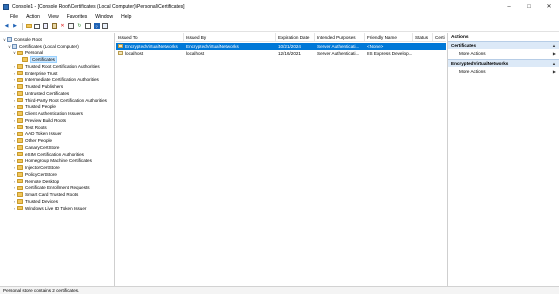 Image resolution: width=559 pixels, height=294 pixels. Describe the element at coordinates (104, 17) in the screenshot. I see `menu-window: Window` at that location.